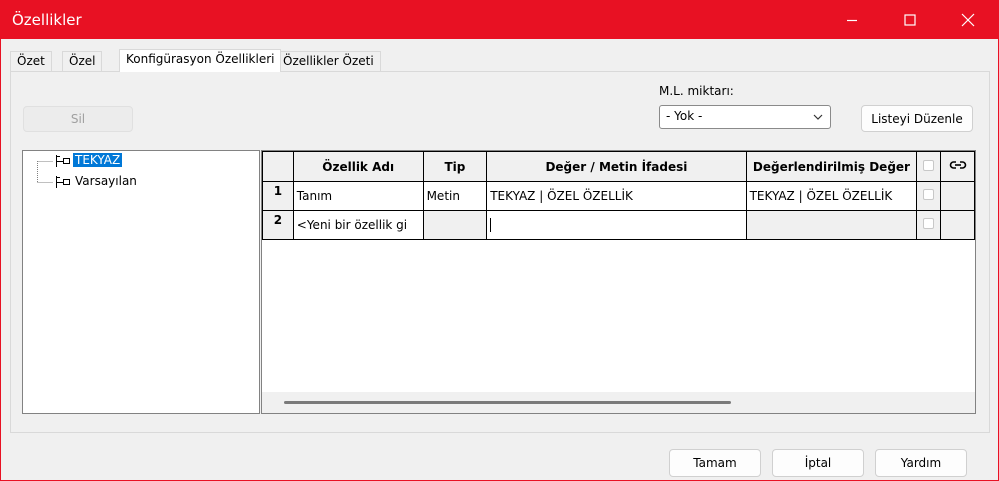  I want to click on ml-quantity-value: - Yok -, so click(684, 116).